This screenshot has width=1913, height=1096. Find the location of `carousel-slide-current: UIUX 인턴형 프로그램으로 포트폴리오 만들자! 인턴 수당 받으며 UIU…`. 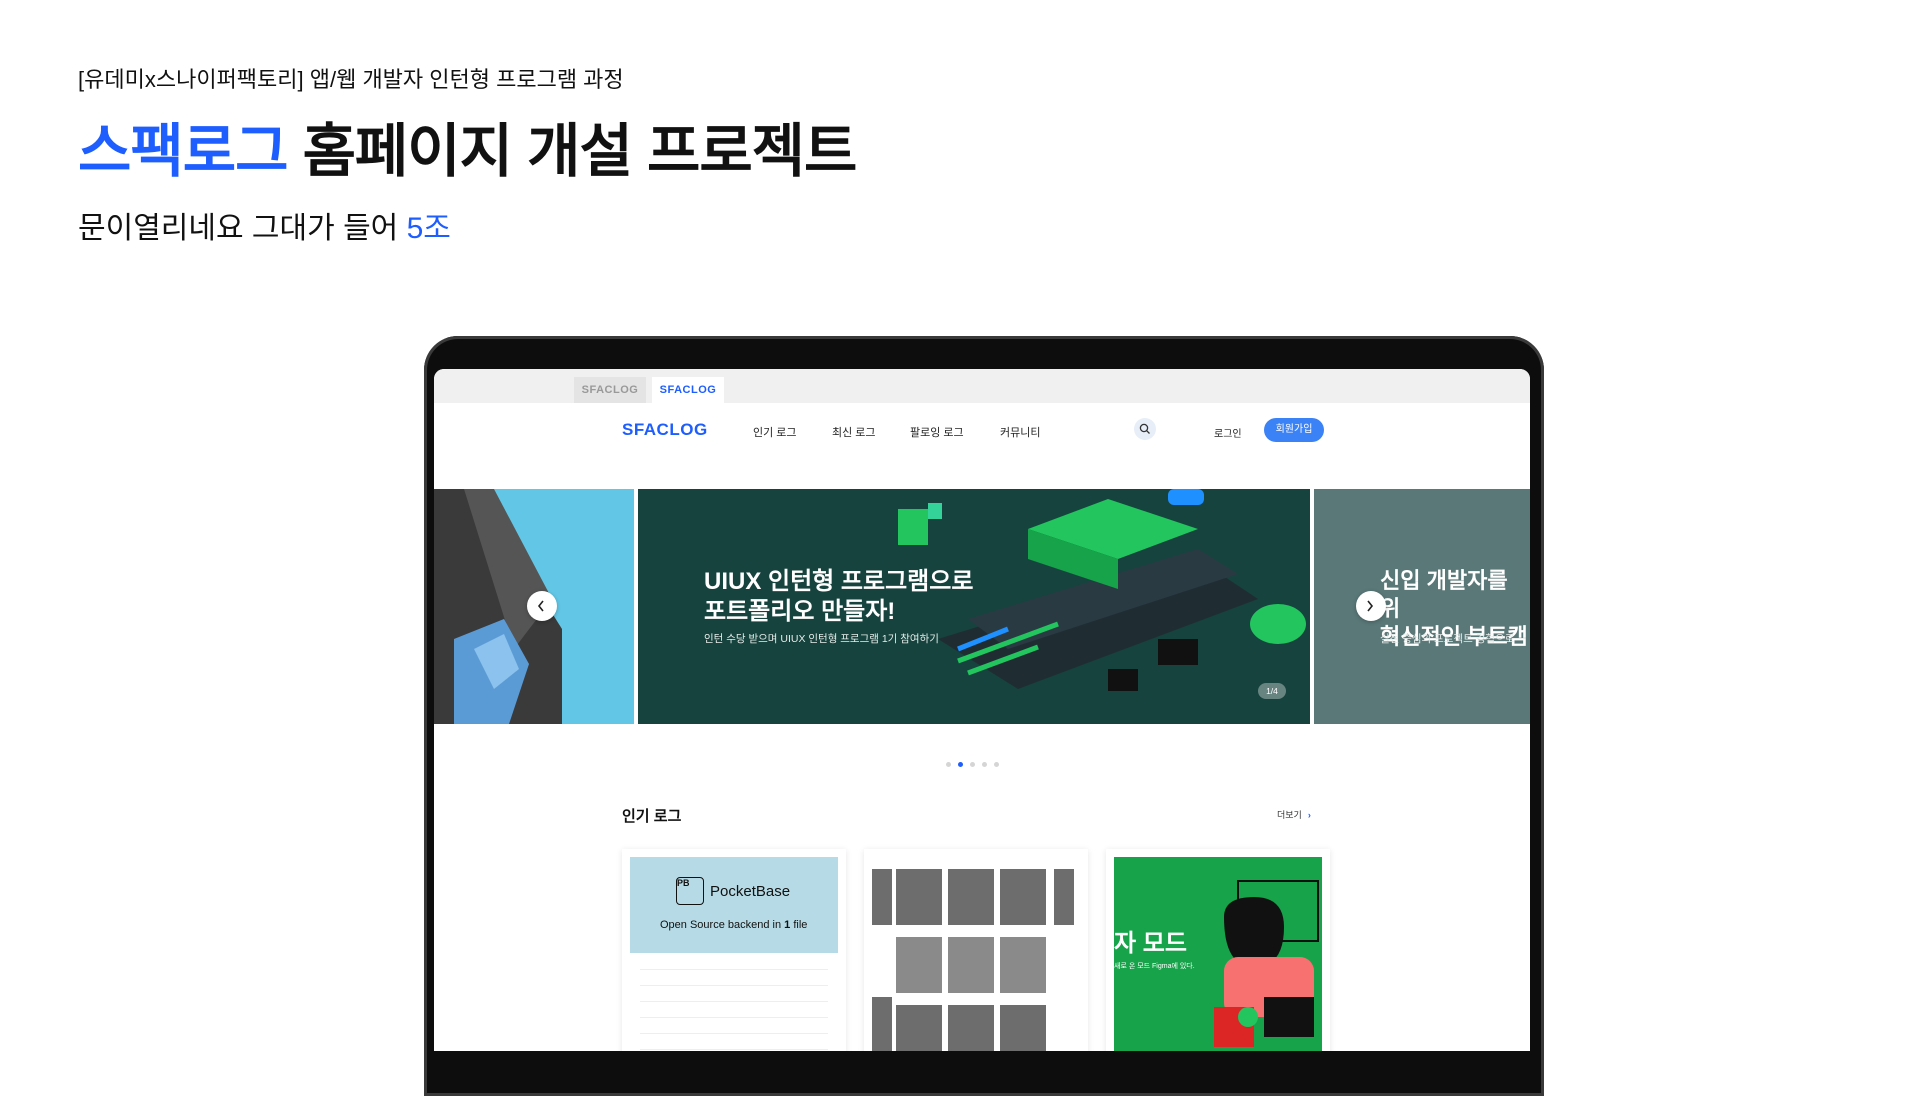

carousel-slide-current: UIUX 인턴형 프로그램으로 포트폴리오 만들자! 인턴 수당 받으며 UIU… is located at coordinates (974, 606).